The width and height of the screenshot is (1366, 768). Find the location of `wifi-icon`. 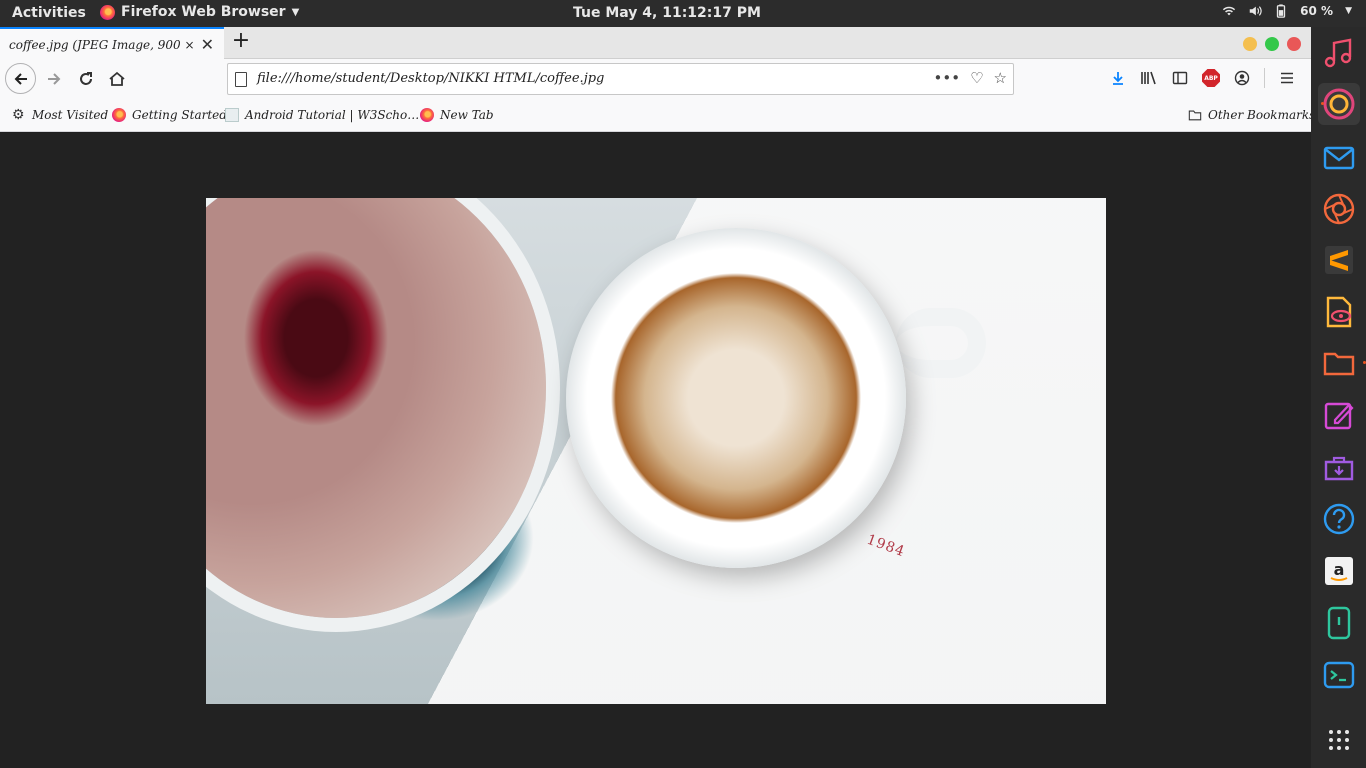

wifi-icon is located at coordinates (1229, 11).